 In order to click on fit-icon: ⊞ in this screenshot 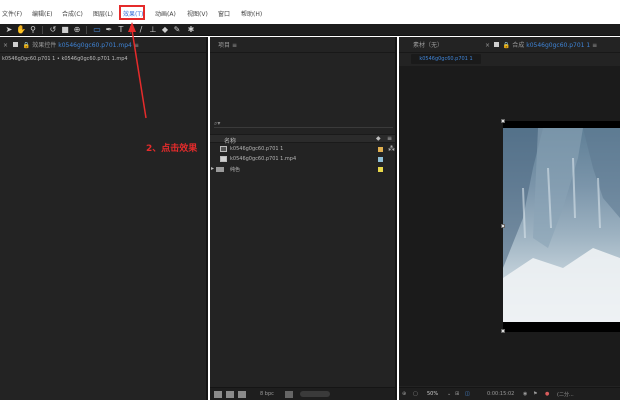, I will do `click(457, 394)`.